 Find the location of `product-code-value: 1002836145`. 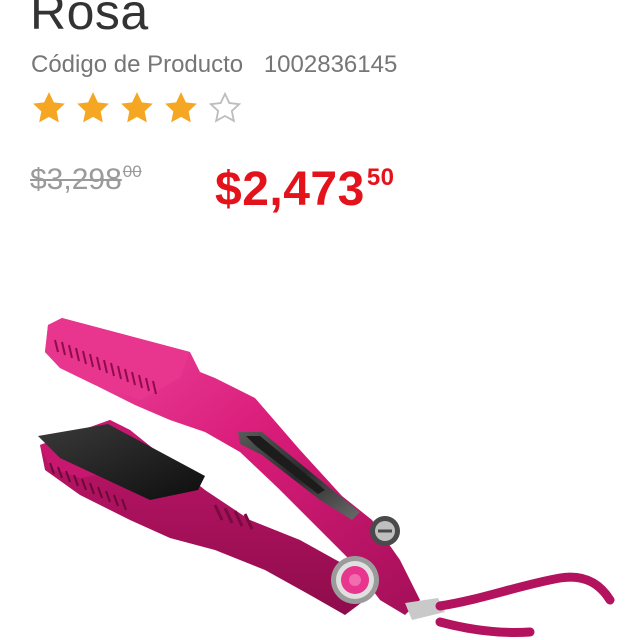

product-code-value: 1002836145 is located at coordinates (330, 64).